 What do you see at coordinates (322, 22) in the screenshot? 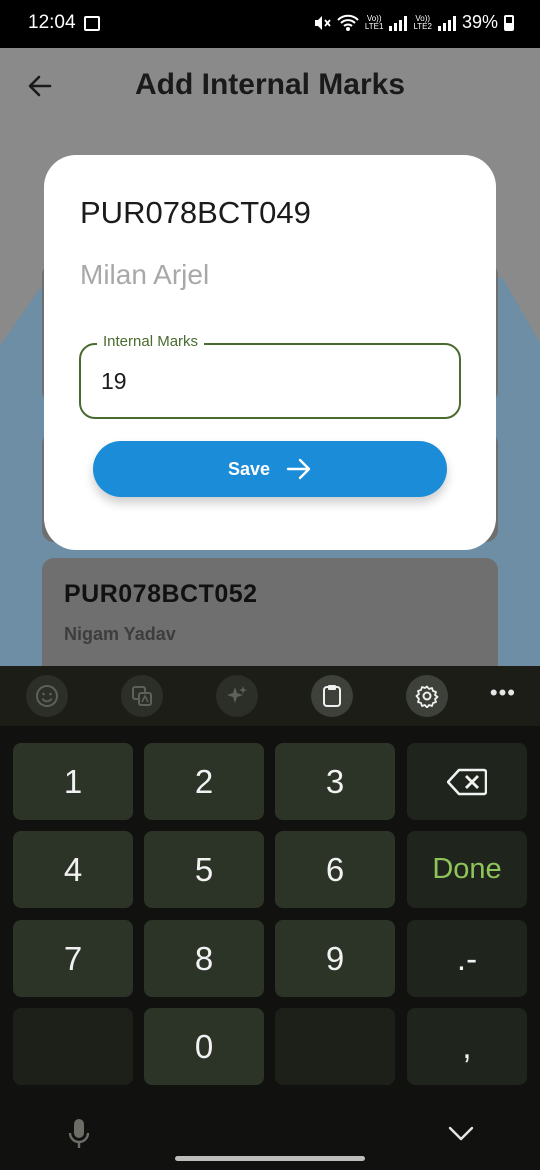
I see `mute-icon` at bounding box center [322, 22].